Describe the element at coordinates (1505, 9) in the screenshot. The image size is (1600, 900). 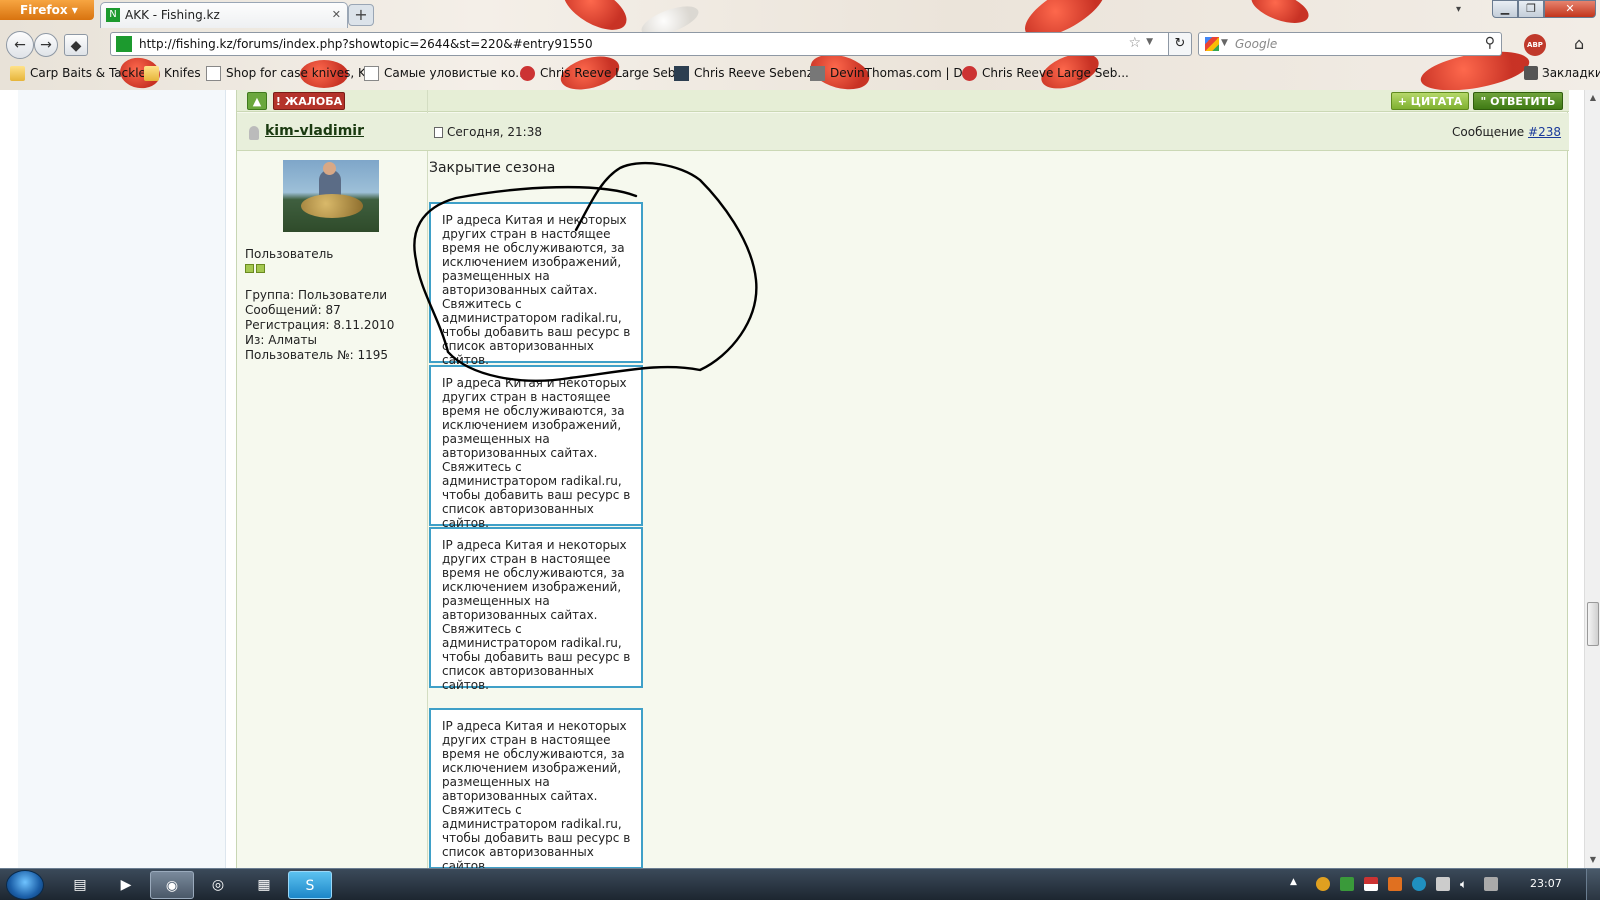
I see `window-minimize-button: ▁` at that location.